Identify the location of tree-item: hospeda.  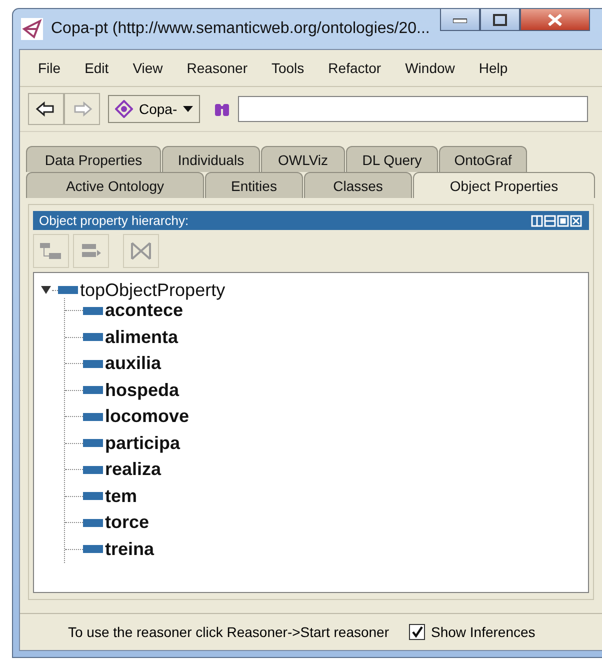
(142, 390).